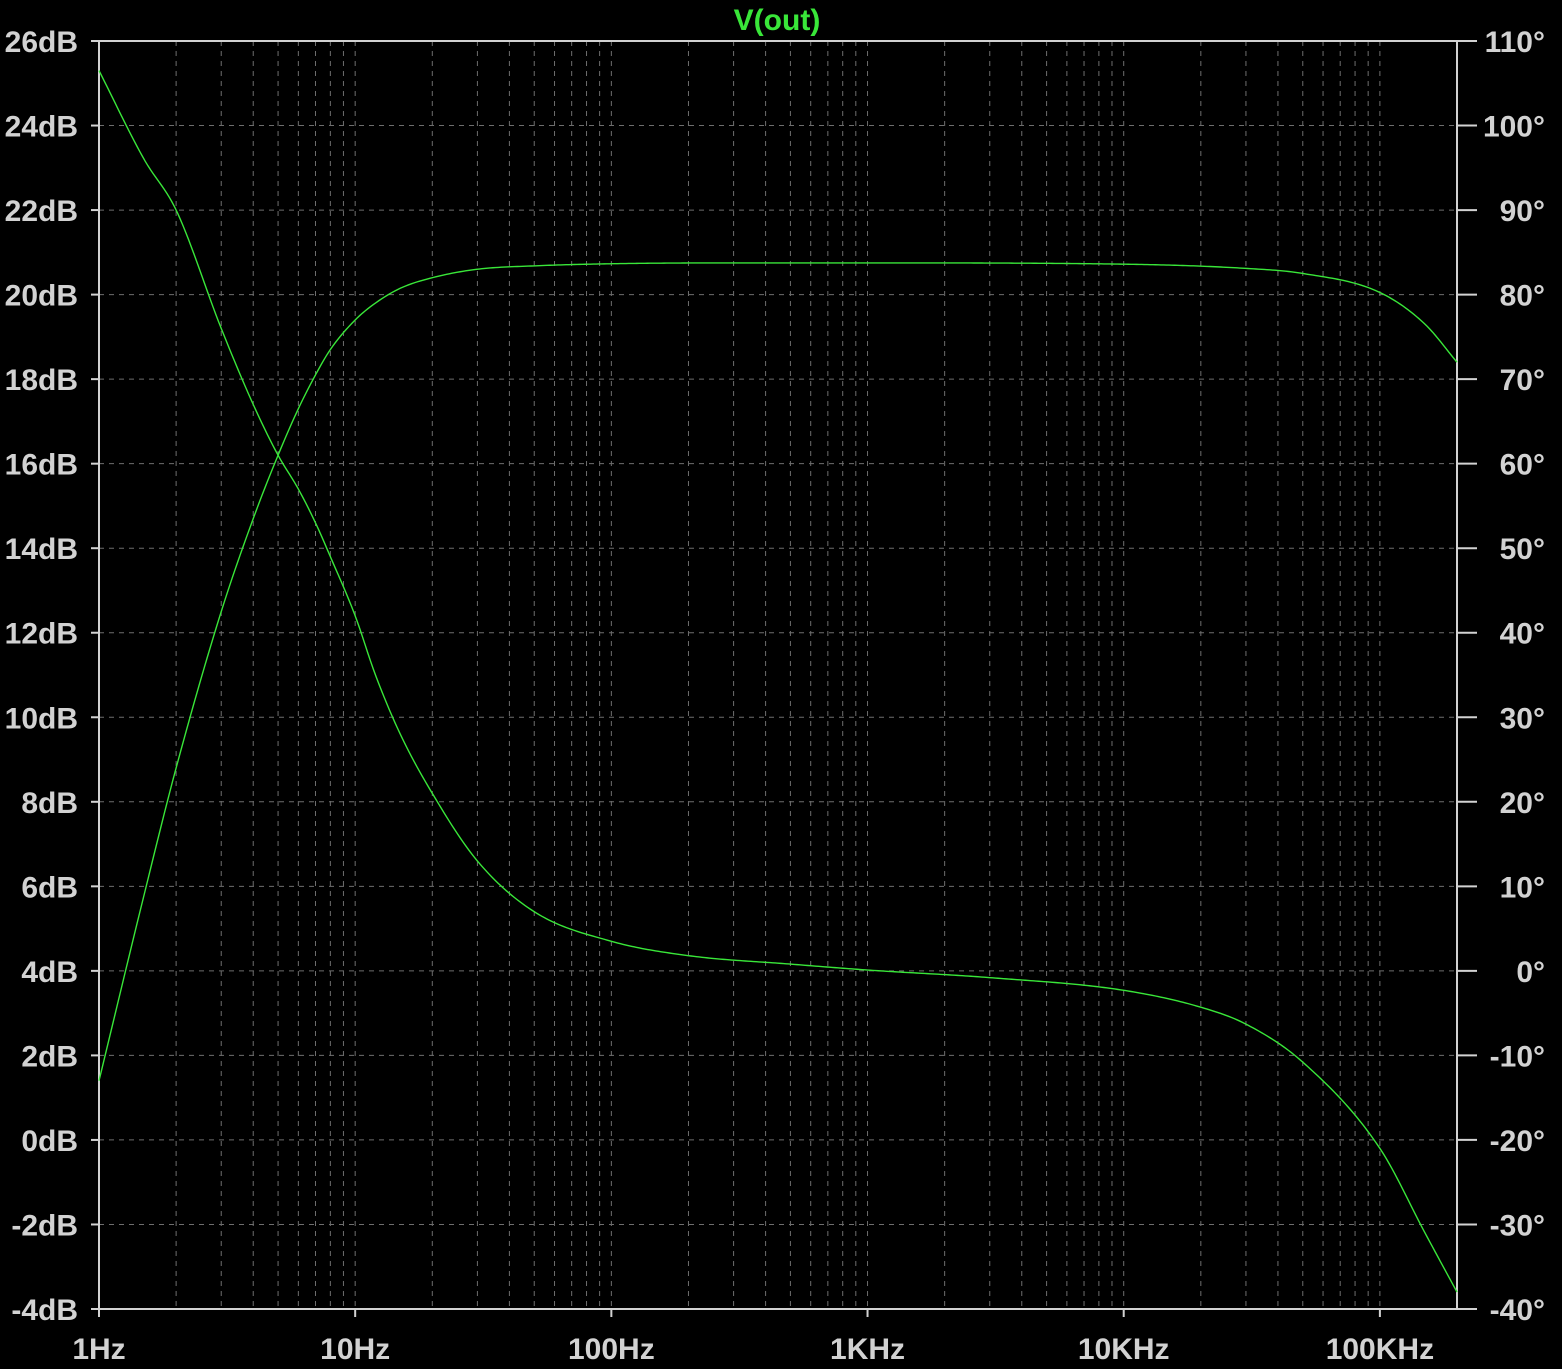 The image size is (1562, 1369). Describe the element at coordinates (1514, 127) in the screenshot. I see `right-tick-label-14: 100°` at that location.